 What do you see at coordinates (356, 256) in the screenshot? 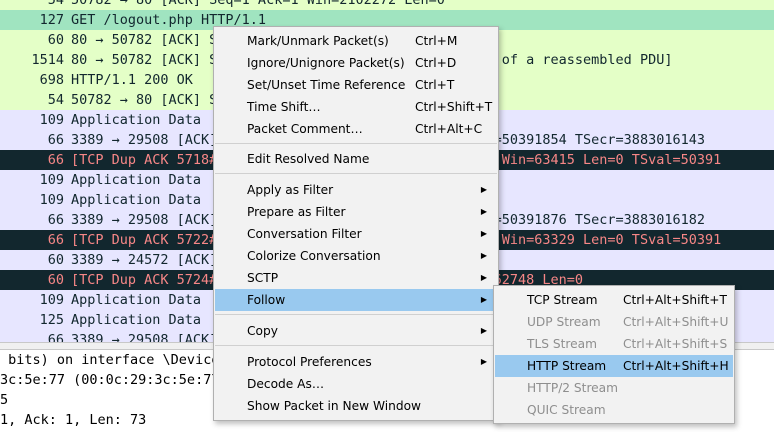
I see `menu-item-colorize-conversation: Colorize Conversation ▶` at bounding box center [356, 256].